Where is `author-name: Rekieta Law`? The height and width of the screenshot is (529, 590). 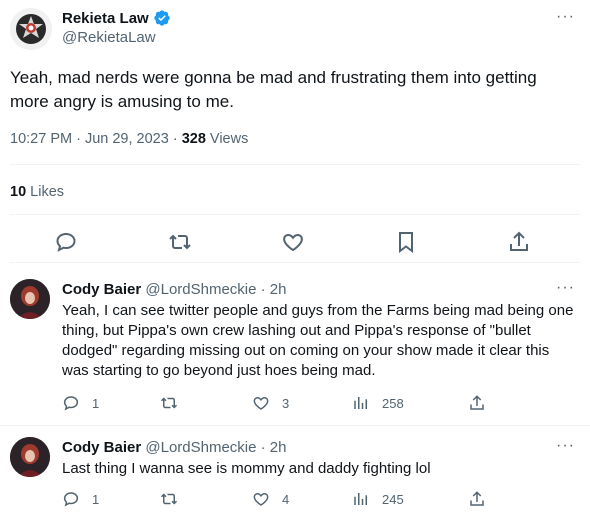 author-name: Rekieta Law is located at coordinates (116, 18).